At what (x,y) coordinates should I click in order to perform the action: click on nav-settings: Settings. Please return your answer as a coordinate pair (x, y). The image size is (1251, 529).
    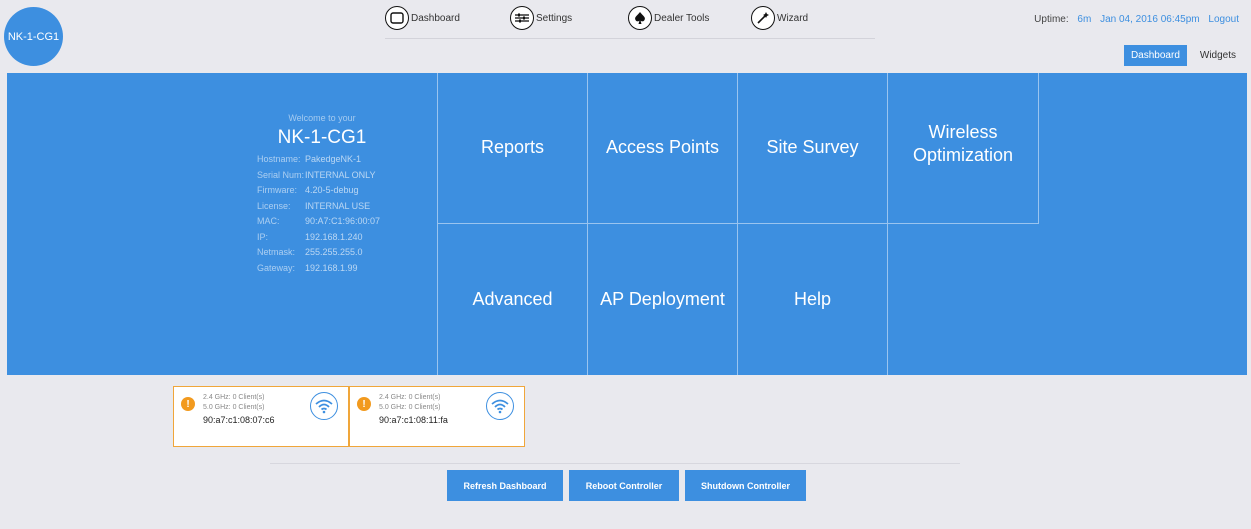
    Looking at the image, I should click on (541, 18).